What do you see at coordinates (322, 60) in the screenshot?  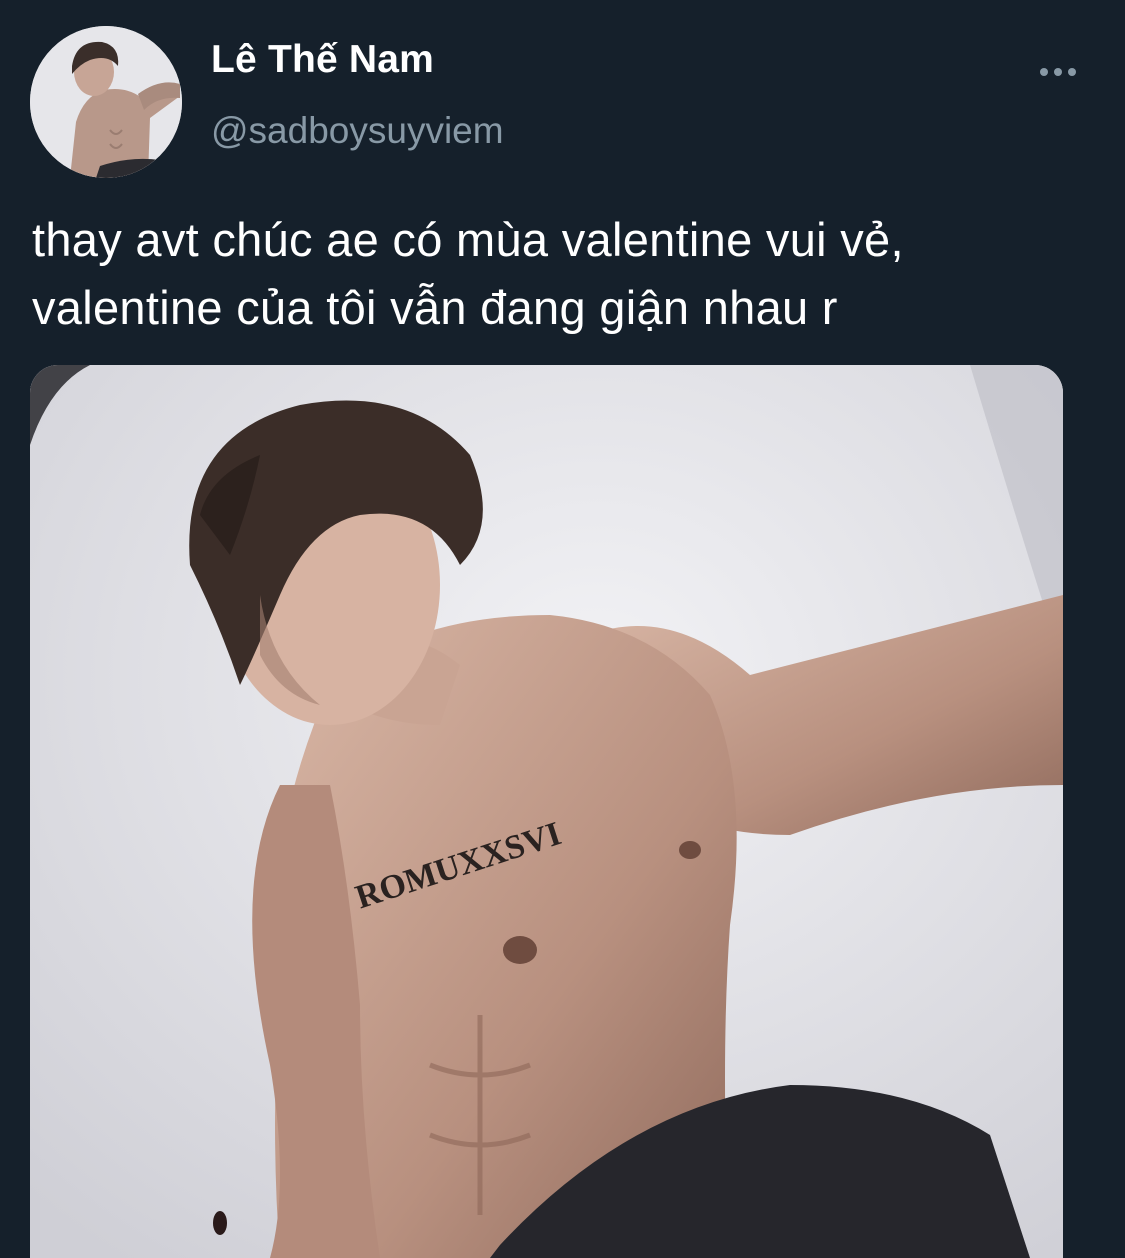 I see `author-display-name: Lê Thế Nam` at bounding box center [322, 60].